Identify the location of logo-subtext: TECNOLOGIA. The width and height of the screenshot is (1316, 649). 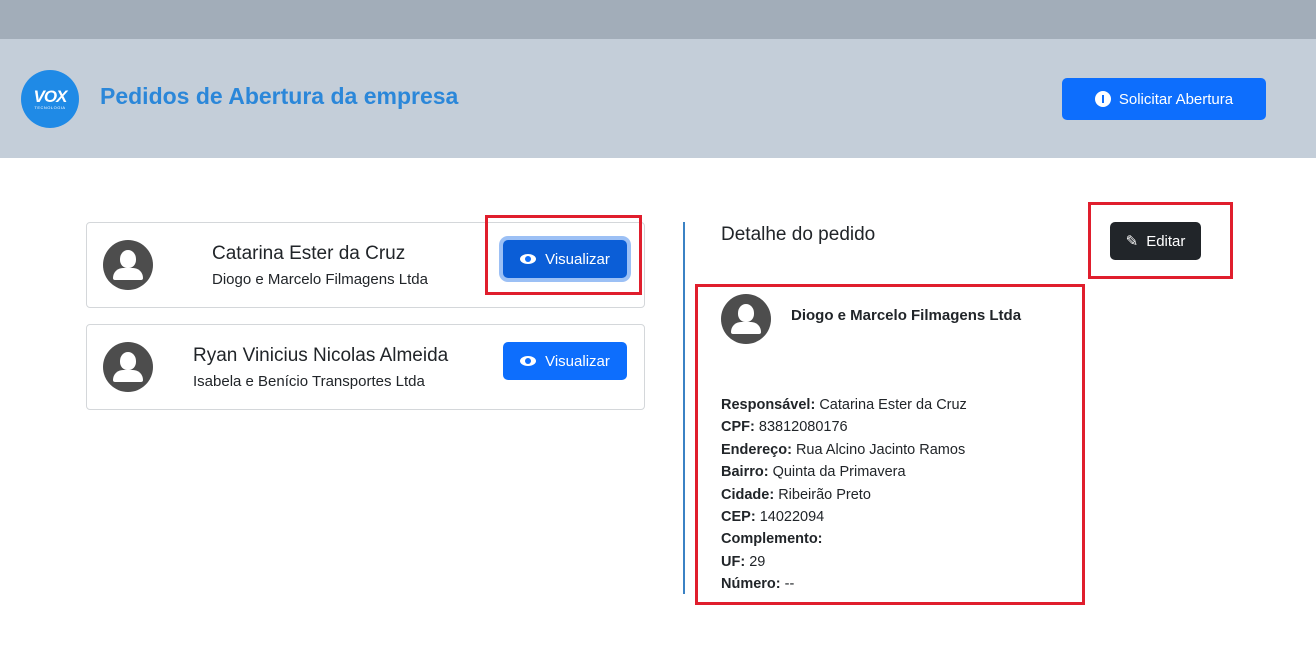
(50, 107).